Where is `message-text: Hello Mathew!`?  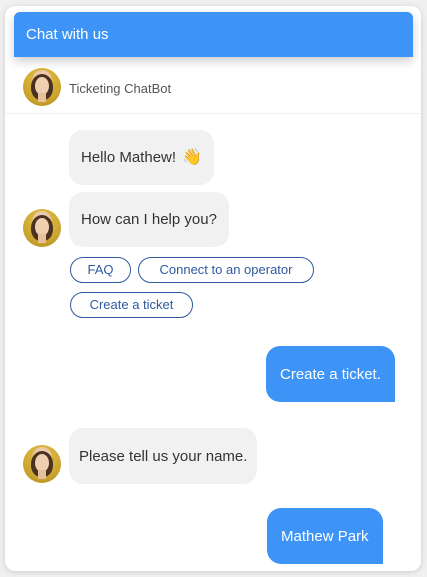 message-text: Hello Mathew! is located at coordinates (129, 157).